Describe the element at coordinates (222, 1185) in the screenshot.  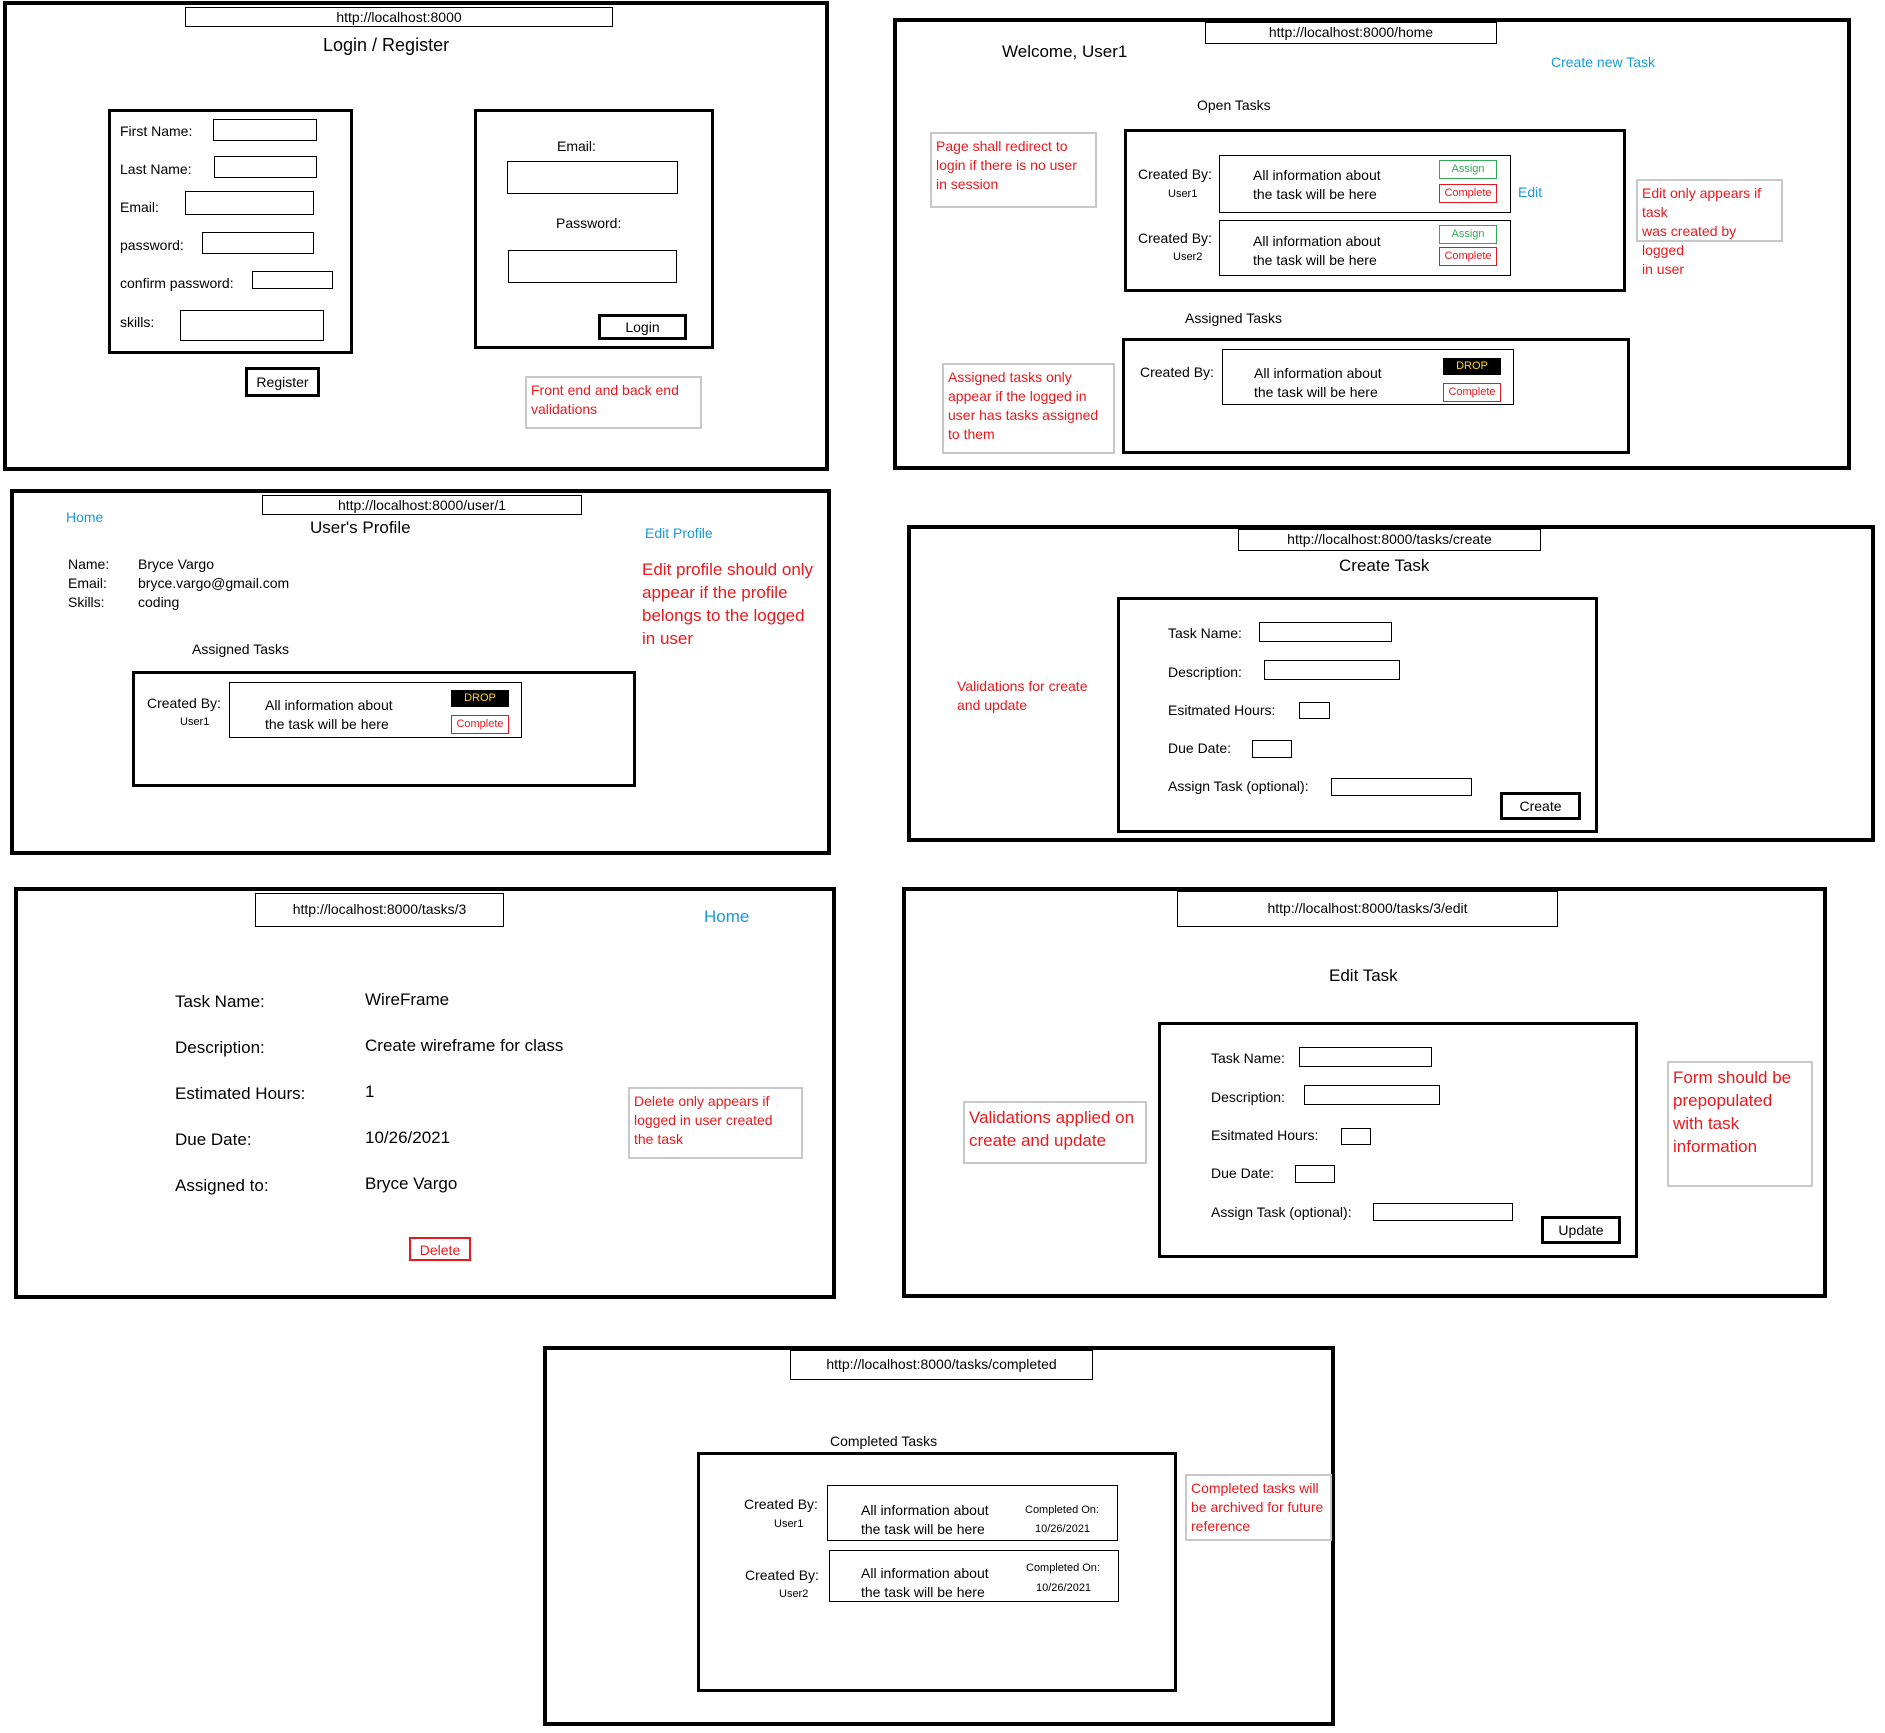
I see `show-assigned-label: Assigned to:` at that location.